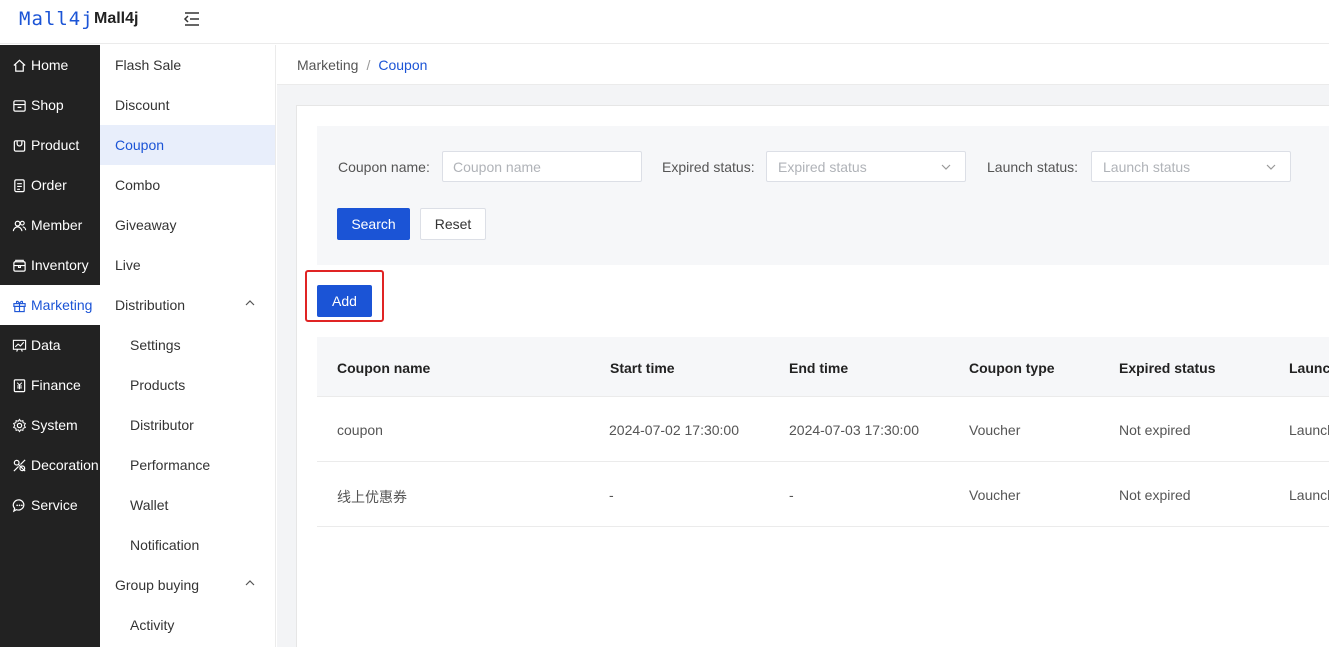 Image resolution: width=1329 pixels, height=647 pixels. What do you see at coordinates (142, 105) in the screenshot?
I see `subnav-label: Discount` at bounding box center [142, 105].